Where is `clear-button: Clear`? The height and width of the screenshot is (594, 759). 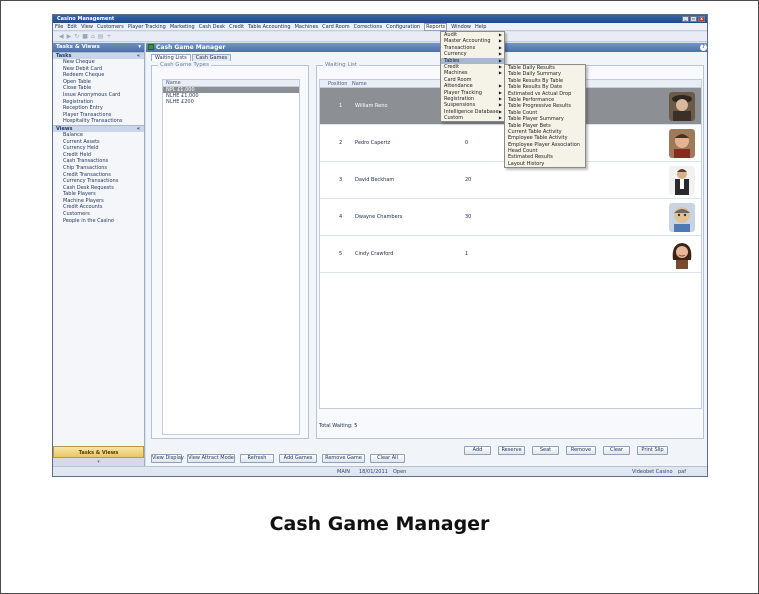 clear-button: Clear is located at coordinates (616, 450).